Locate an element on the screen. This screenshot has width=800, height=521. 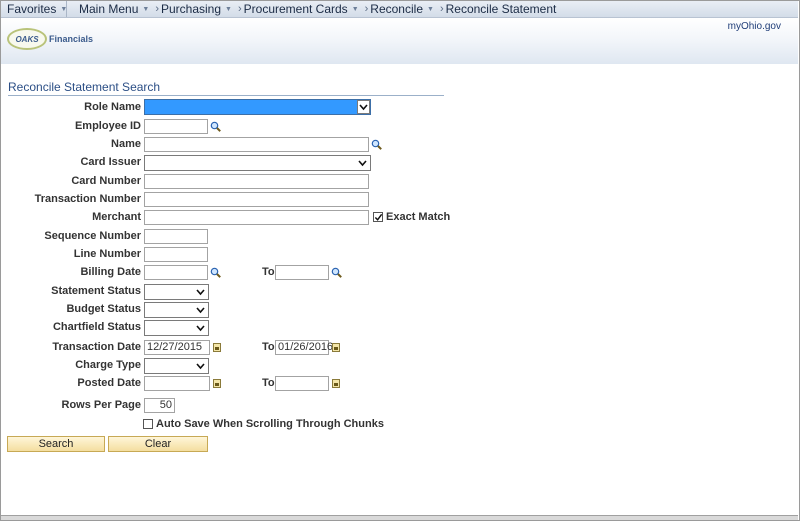
rows-per-page-input: 50 is located at coordinates (159, 405).